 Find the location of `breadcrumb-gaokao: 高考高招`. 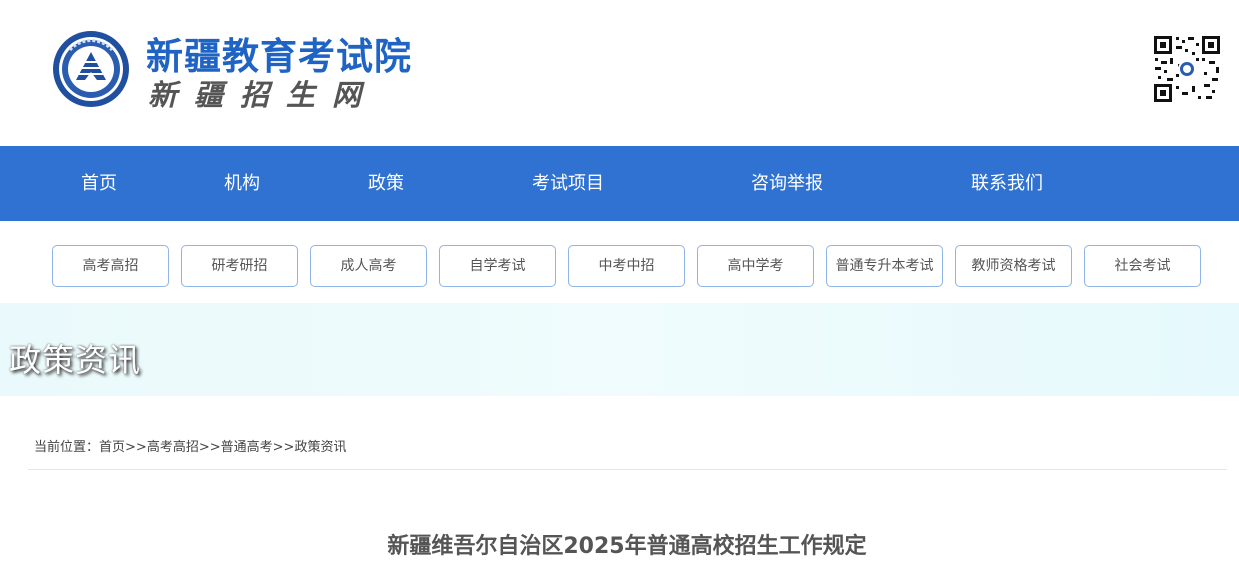

breadcrumb-gaokao: 高考高招 is located at coordinates (173, 447).